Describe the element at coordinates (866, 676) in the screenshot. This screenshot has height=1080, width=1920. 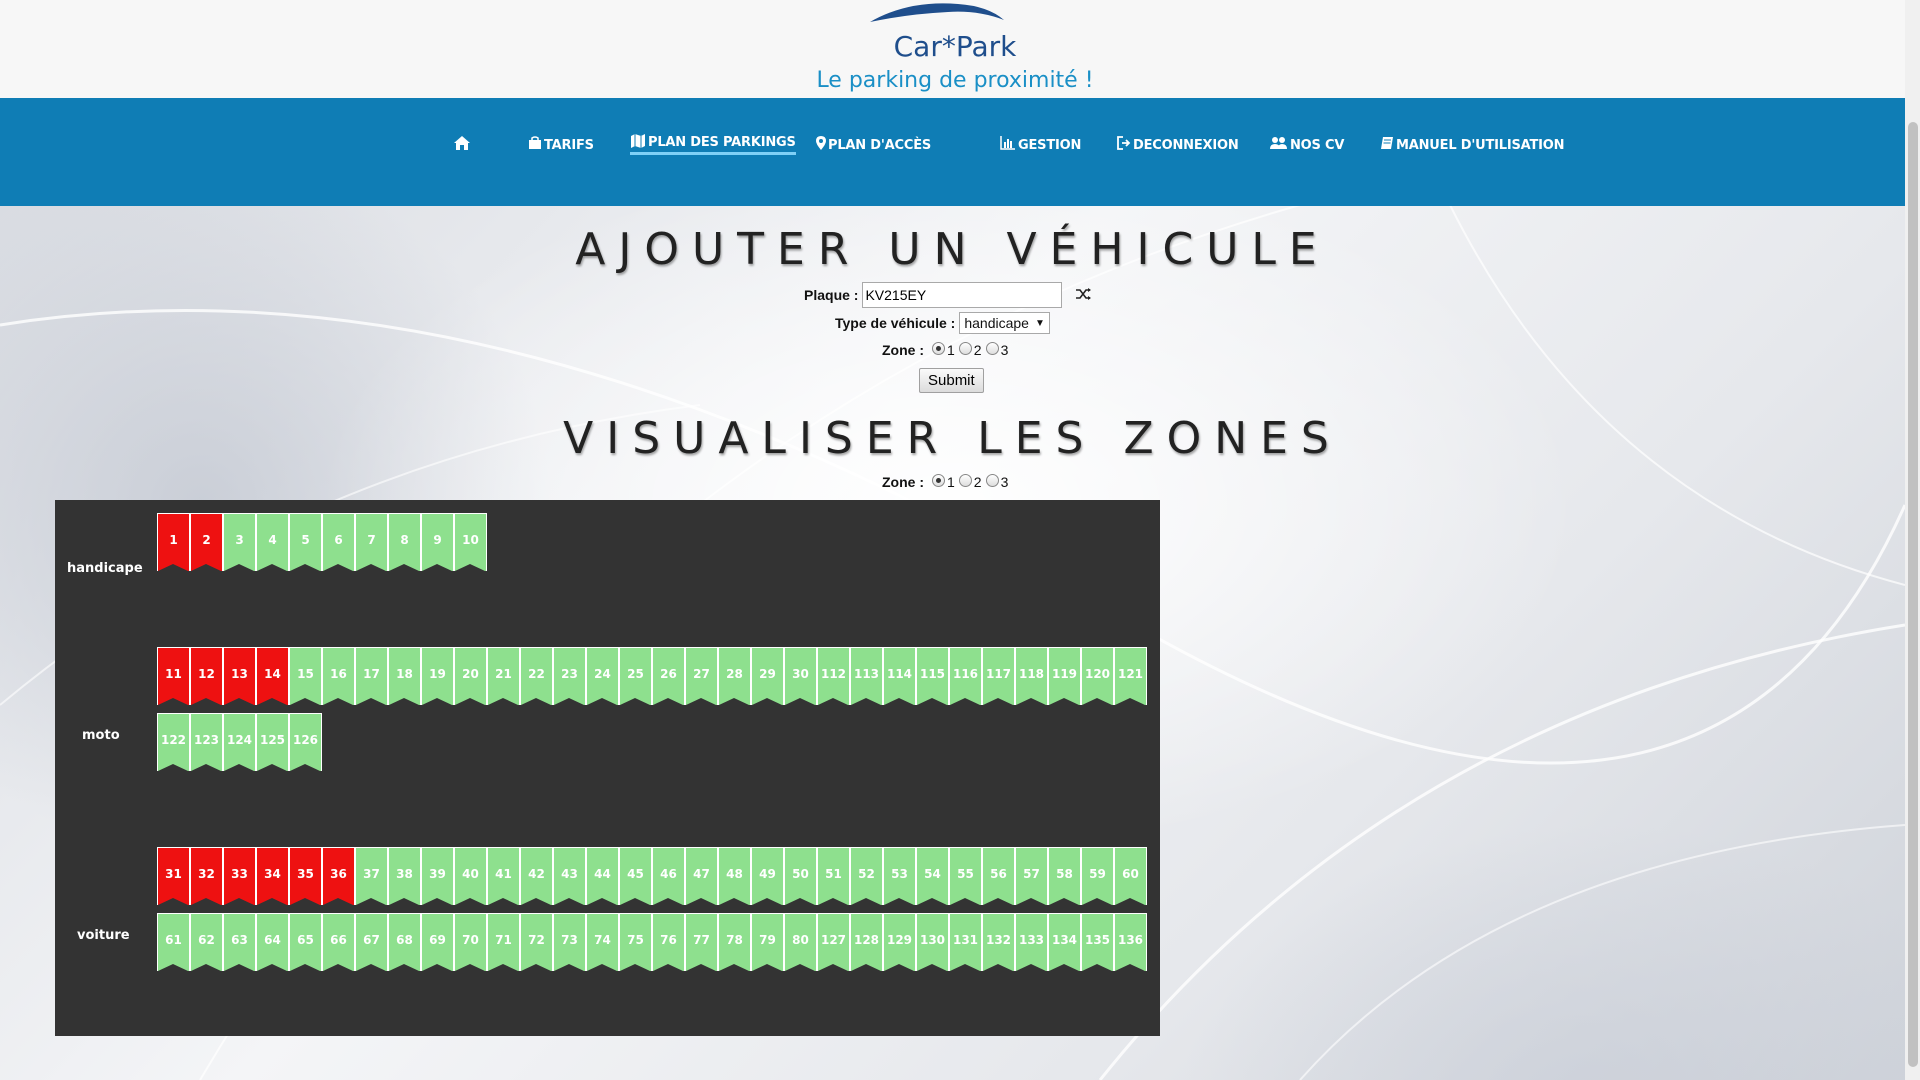
I see `parking-spot-113: 113` at that location.